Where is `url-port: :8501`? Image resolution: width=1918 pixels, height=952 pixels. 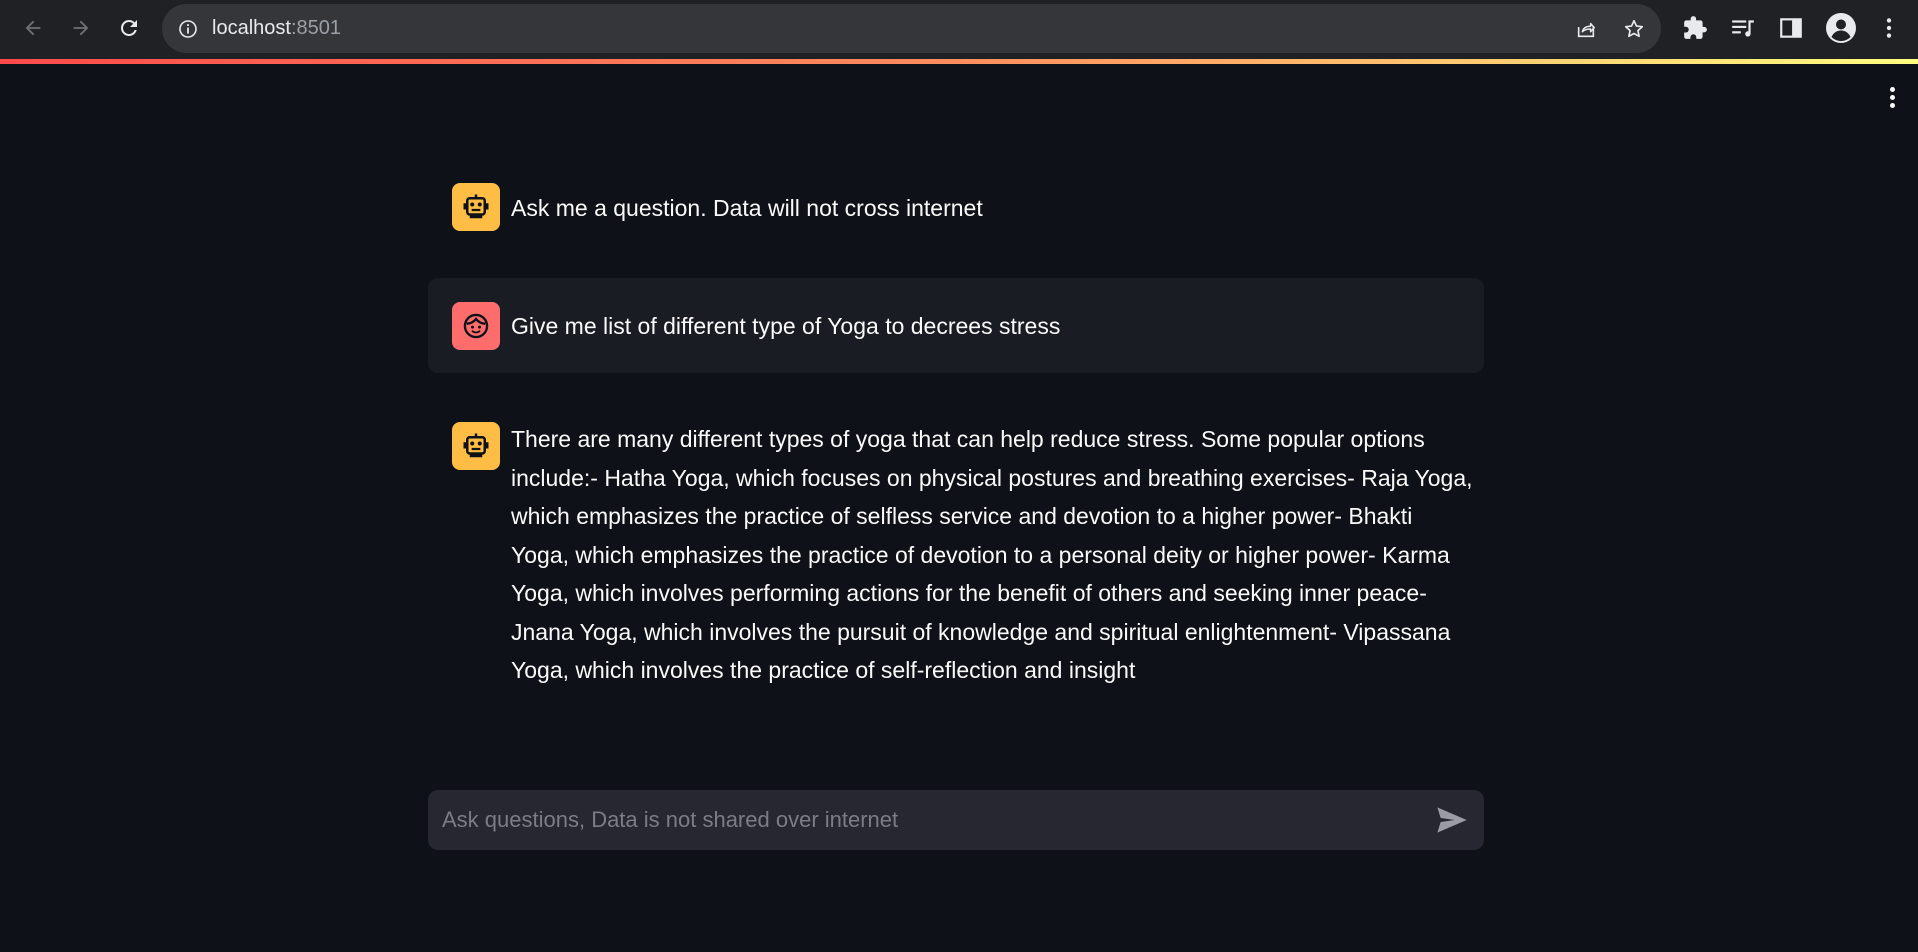 url-port: :8501 is located at coordinates (315, 28).